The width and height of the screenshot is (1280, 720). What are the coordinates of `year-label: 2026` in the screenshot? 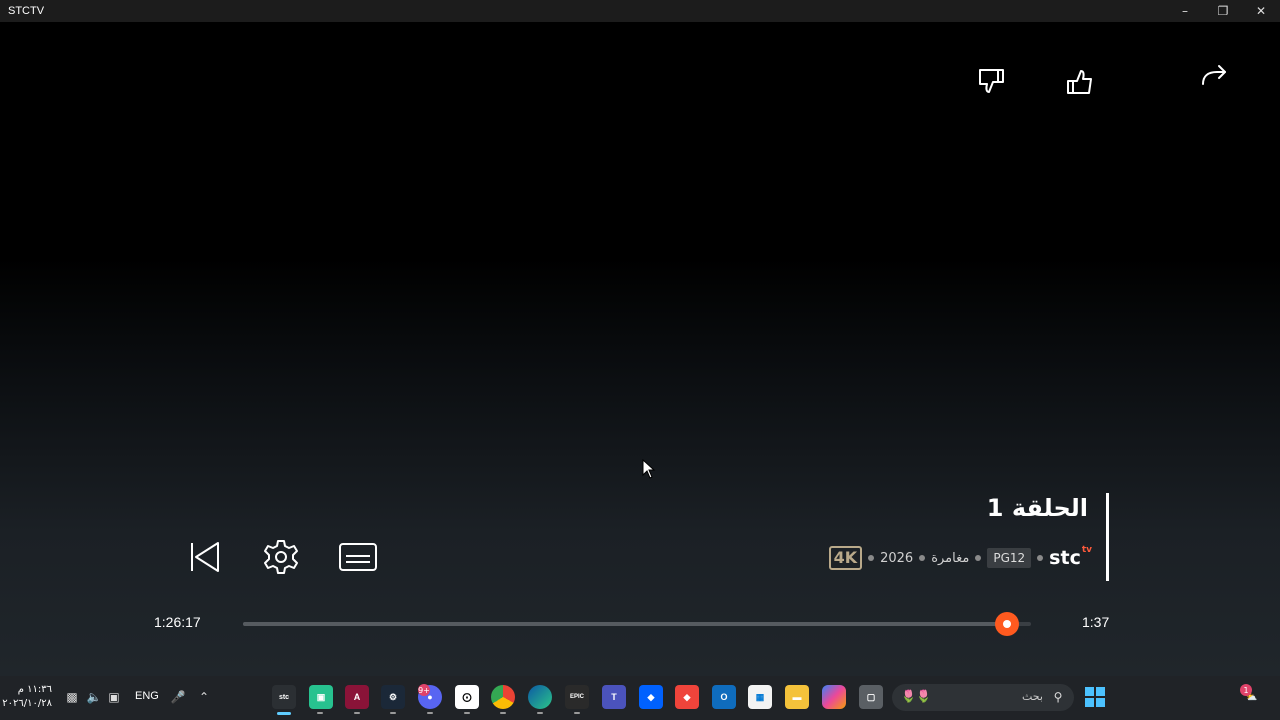 It's located at (897, 558).